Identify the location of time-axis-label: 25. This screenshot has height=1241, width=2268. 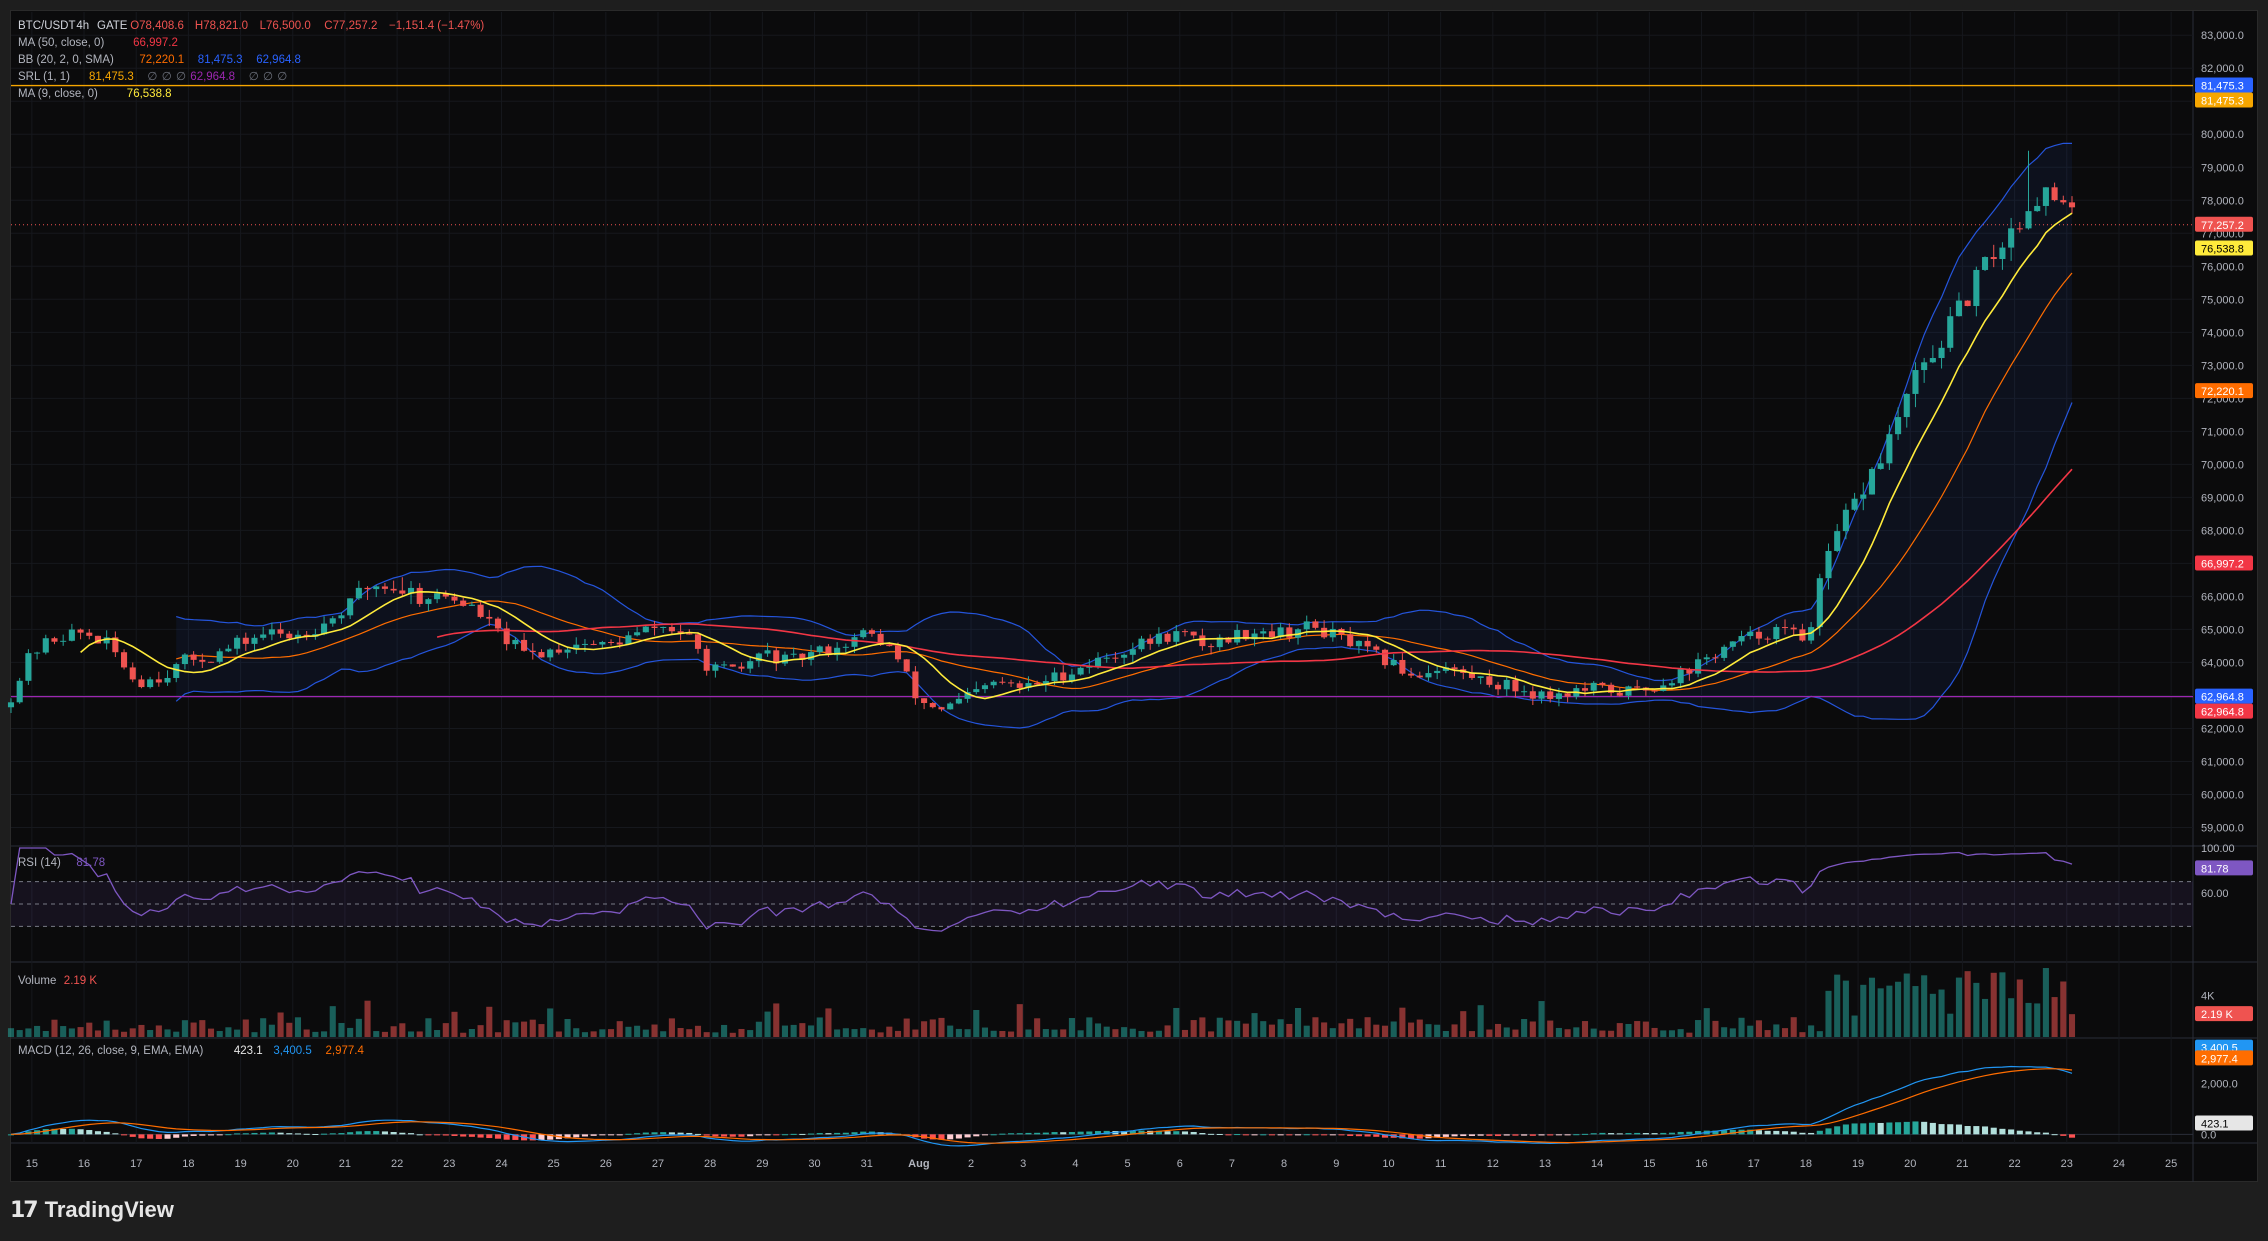
(2171, 1164).